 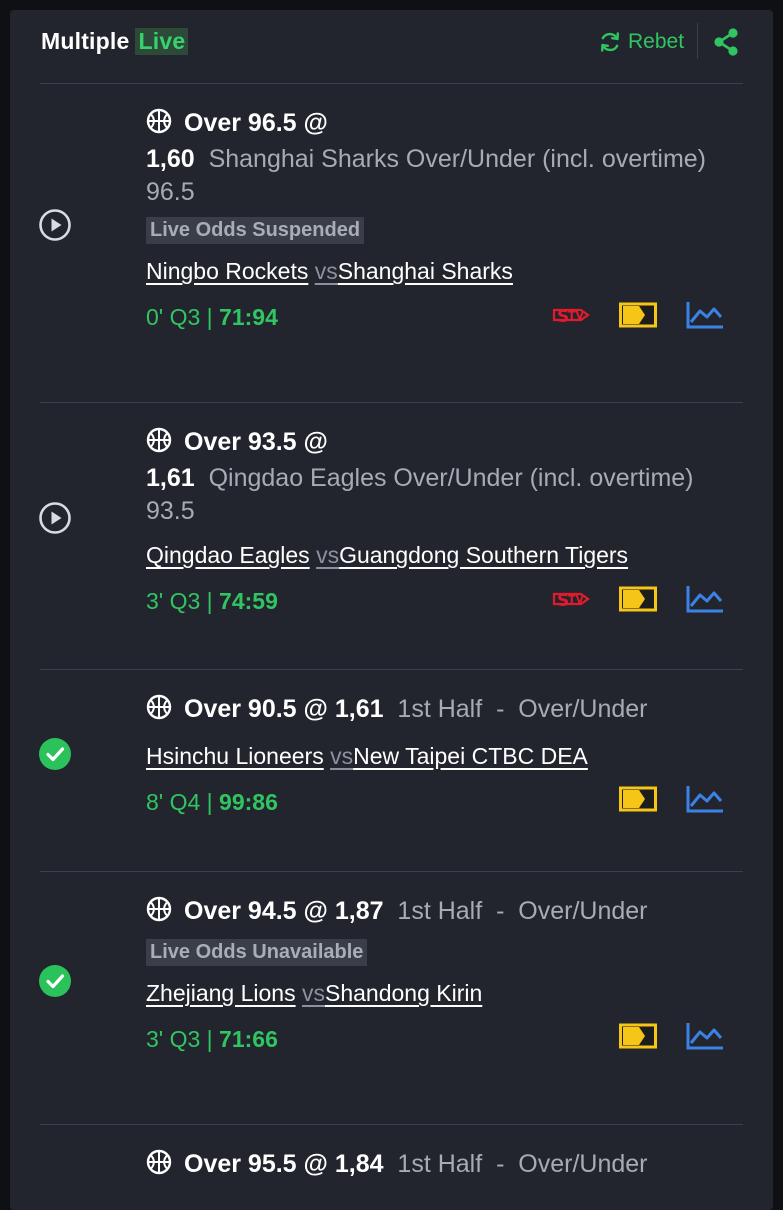 I want to click on bet-slip-header: Multiple Live Rebet, so click(x=391, y=47).